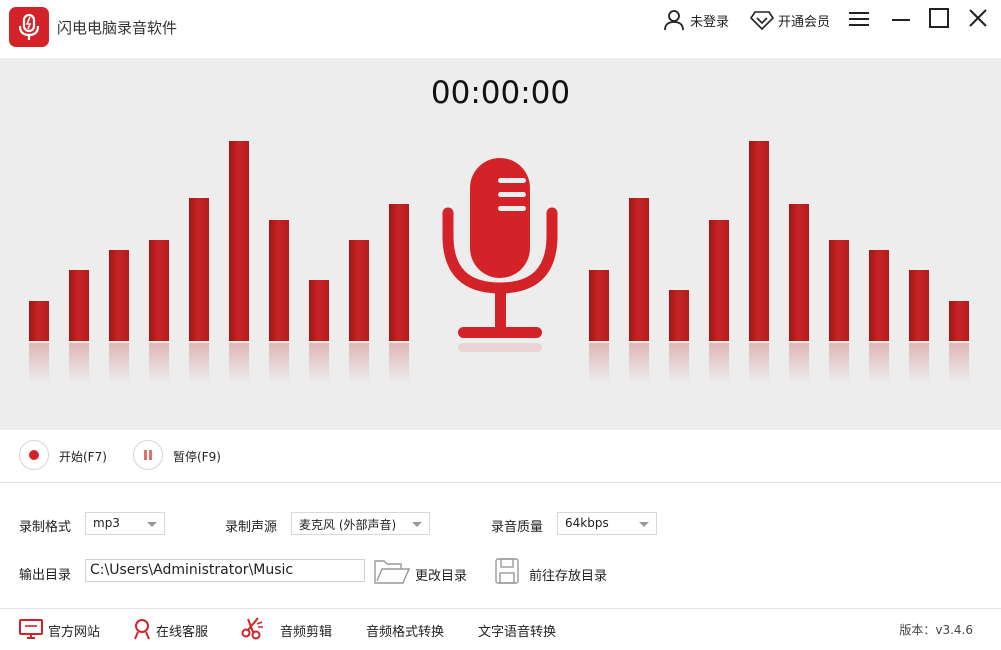  Describe the element at coordinates (674, 20) in the screenshot. I see `user-icon` at that location.